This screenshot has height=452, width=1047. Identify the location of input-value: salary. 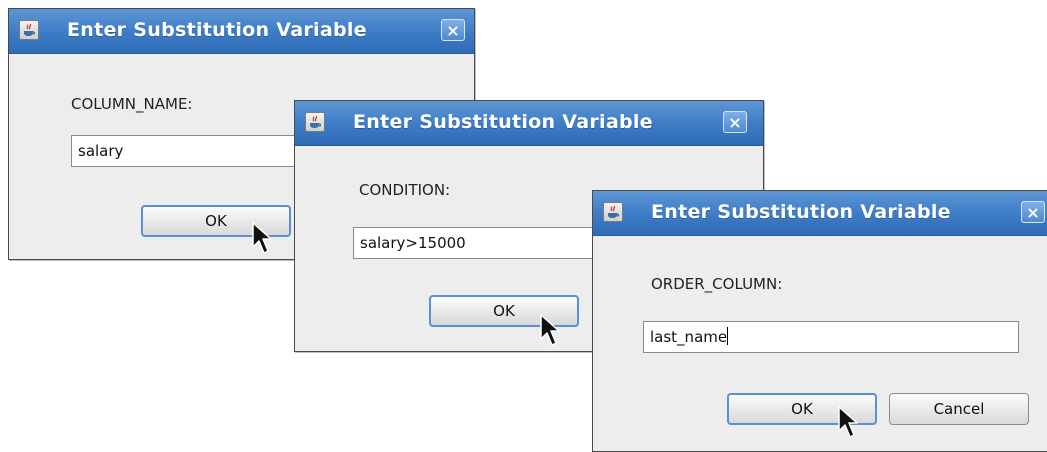
(101, 151).